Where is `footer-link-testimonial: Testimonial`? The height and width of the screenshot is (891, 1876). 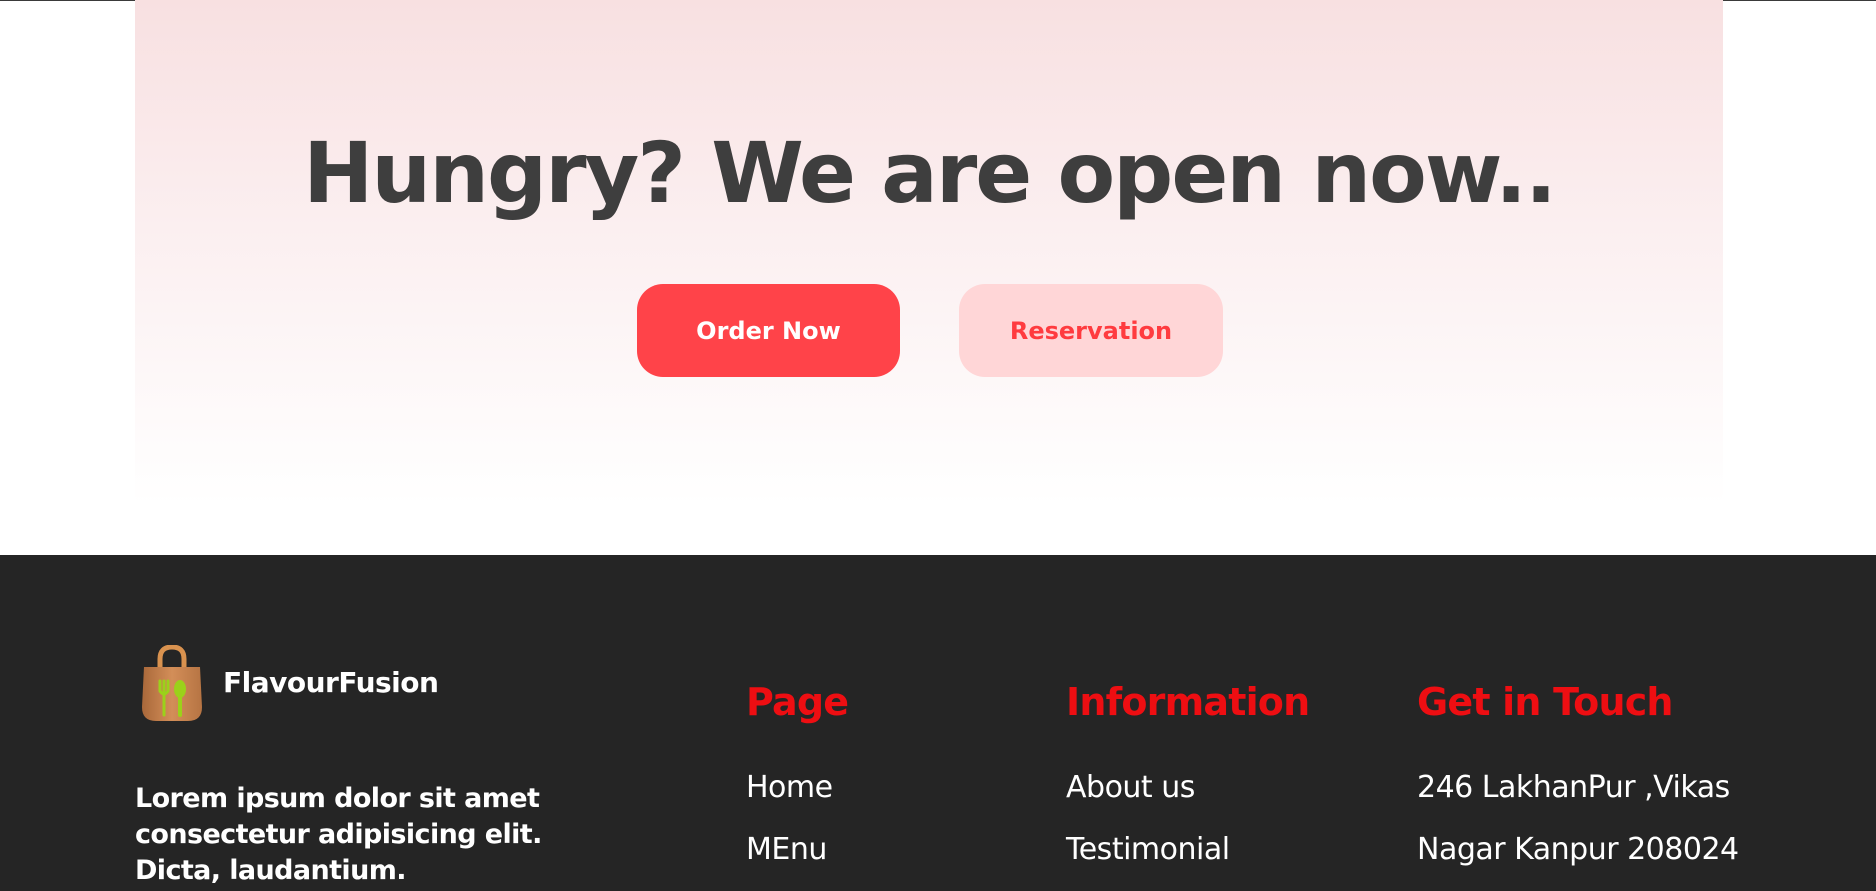
footer-link-testimonial: Testimonial is located at coordinates (1148, 849).